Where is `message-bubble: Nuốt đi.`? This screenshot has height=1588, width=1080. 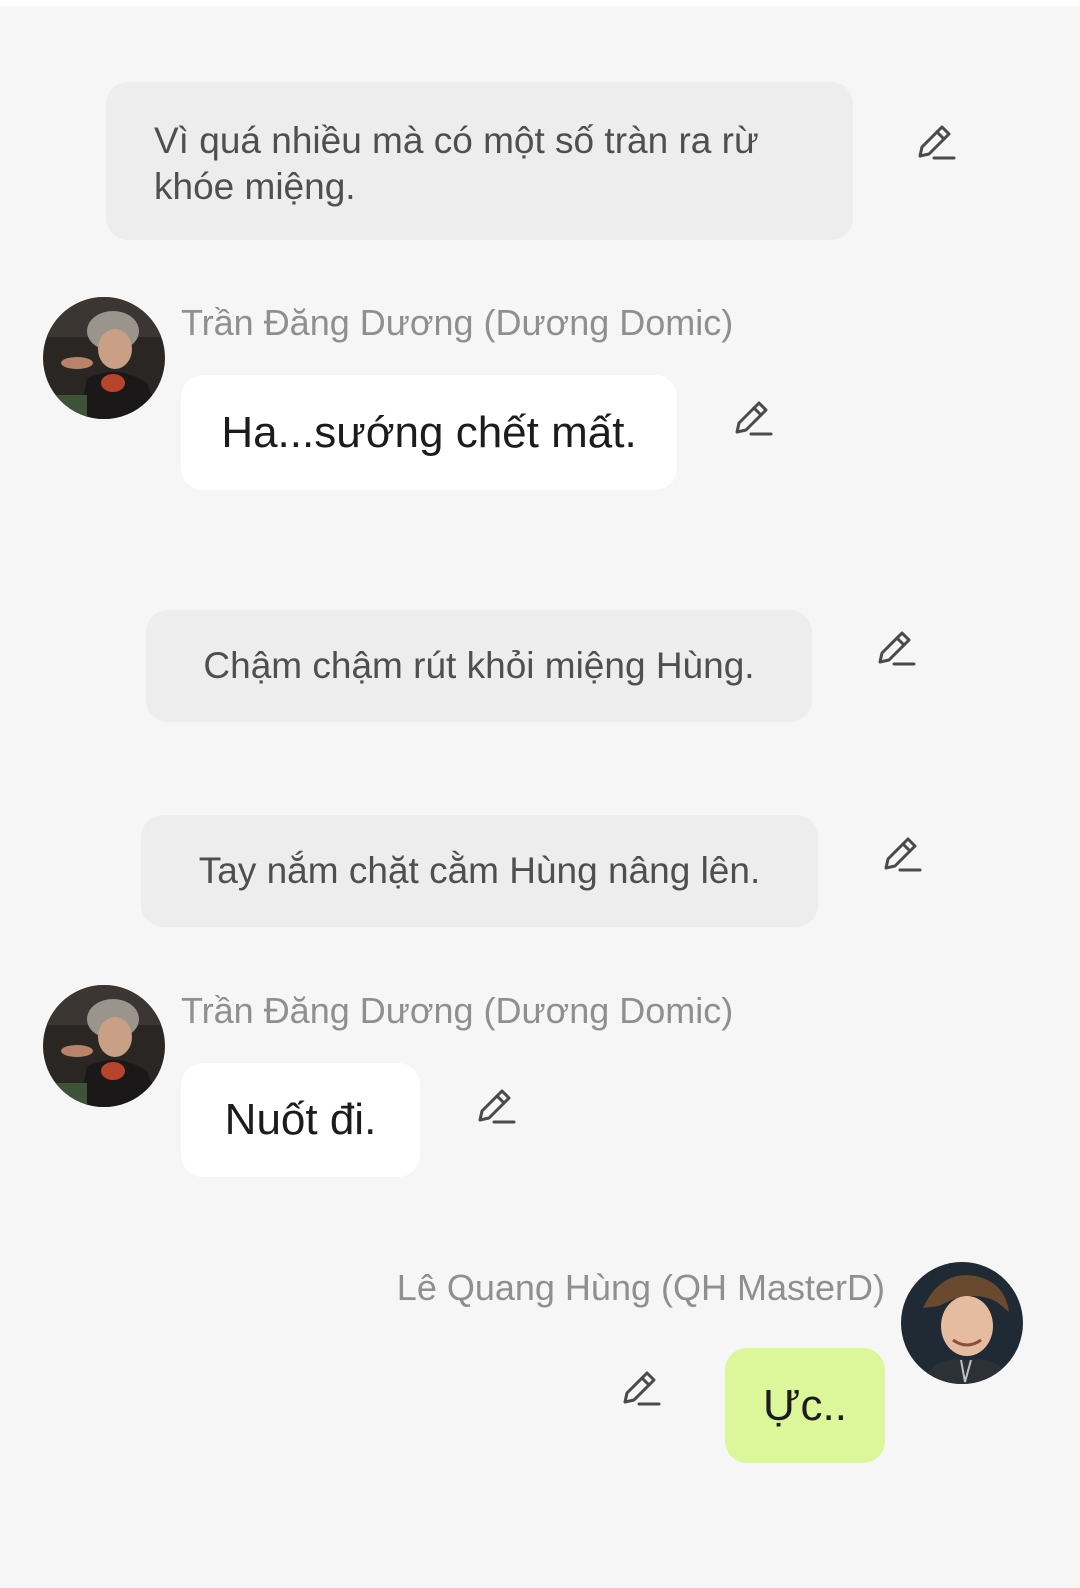
message-bubble: Nuốt đi. is located at coordinates (300, 1120).